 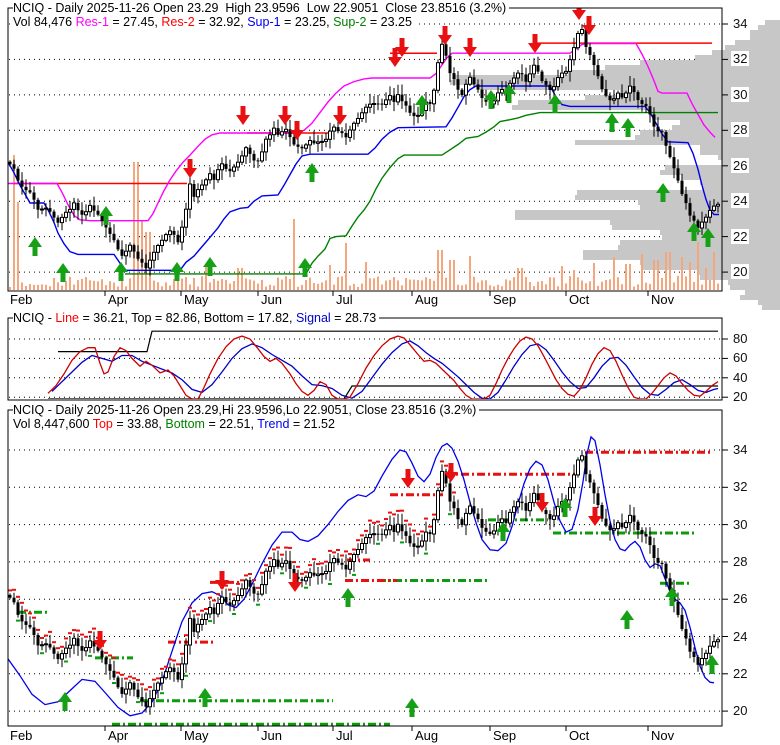 I want to click on panel-oscillator, so click(x=367, y=359).